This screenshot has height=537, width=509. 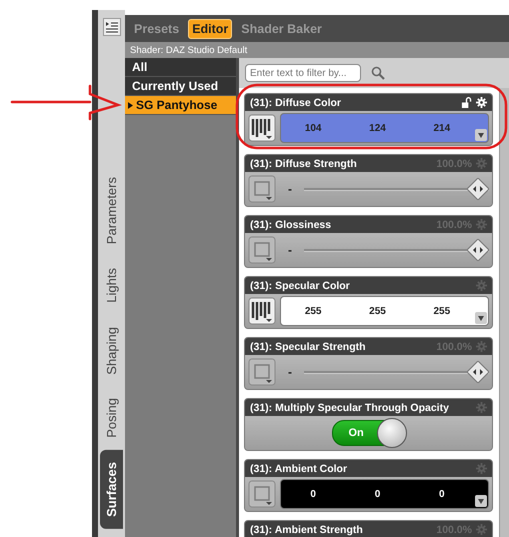 What do you see at coordinates (504, 312) in the screenshot?
I see `scrollbar` at bounding box center [504, 312].